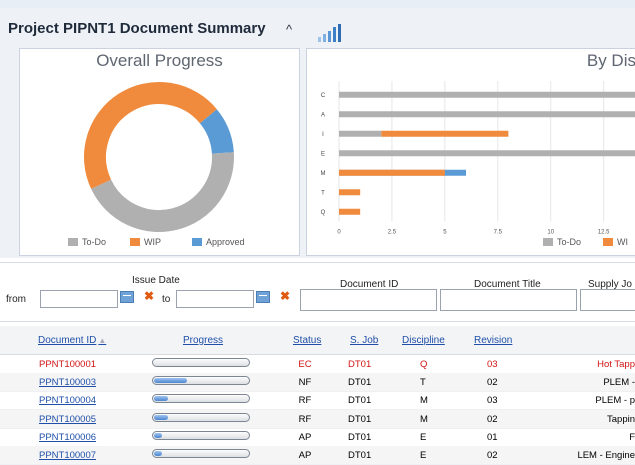 This screenshot has width=635, height=465. I want to click on overall-progress-title: Overall Progress, so click(159, 60).